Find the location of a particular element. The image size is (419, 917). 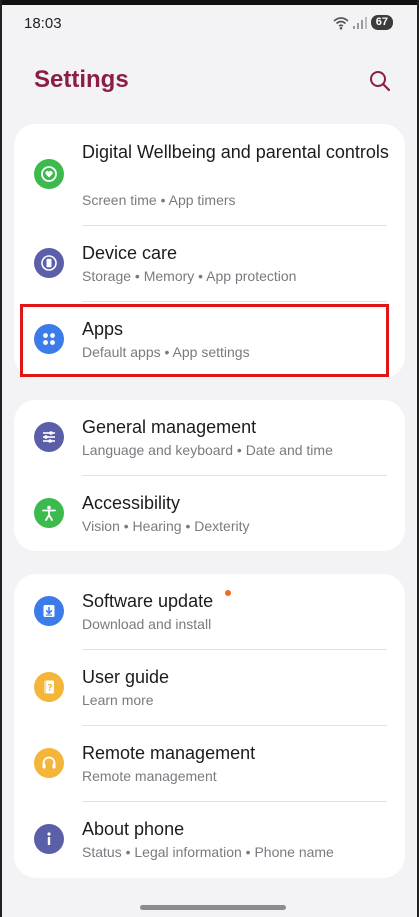

item-title: Remote management is located at coordinates (169, 753).